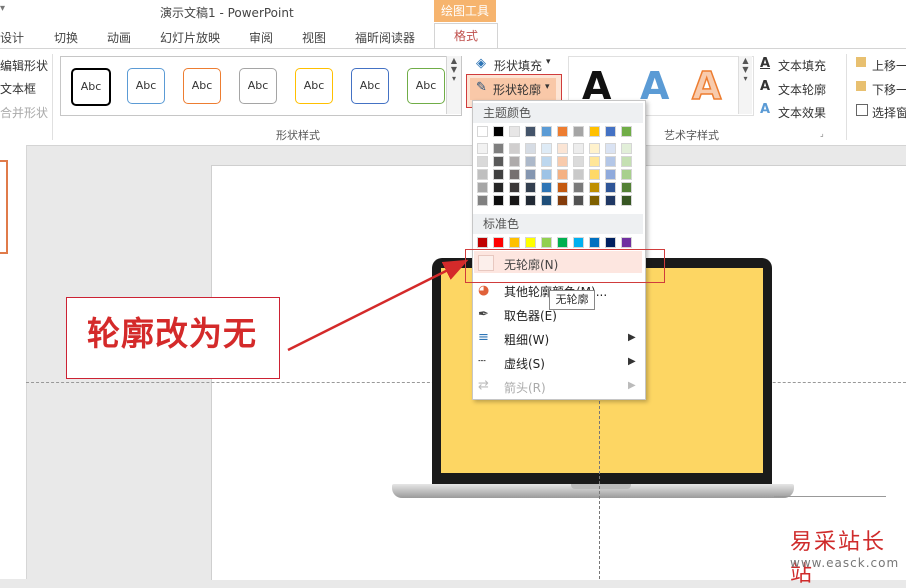  What do you see at coordinates (530, 315) in the screenshot?
I see `eyedropper-item: 取色器(E)` at bounding box center [530, 315].